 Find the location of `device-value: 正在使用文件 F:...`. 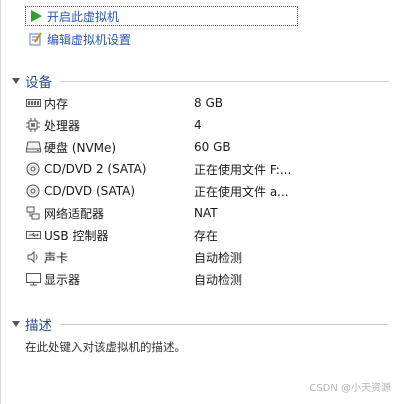

device-value: 正在使用文件 F:... is located at coordinates (243, 169).